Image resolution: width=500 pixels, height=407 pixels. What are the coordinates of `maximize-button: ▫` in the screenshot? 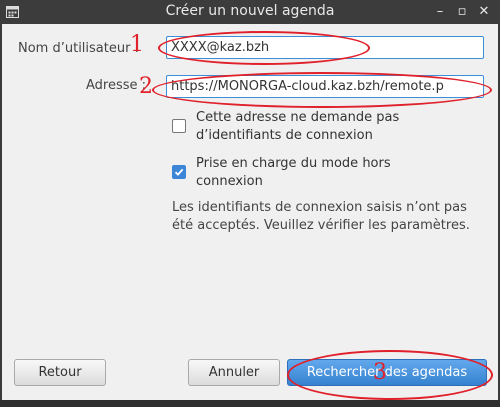 It's located at (462, 12).